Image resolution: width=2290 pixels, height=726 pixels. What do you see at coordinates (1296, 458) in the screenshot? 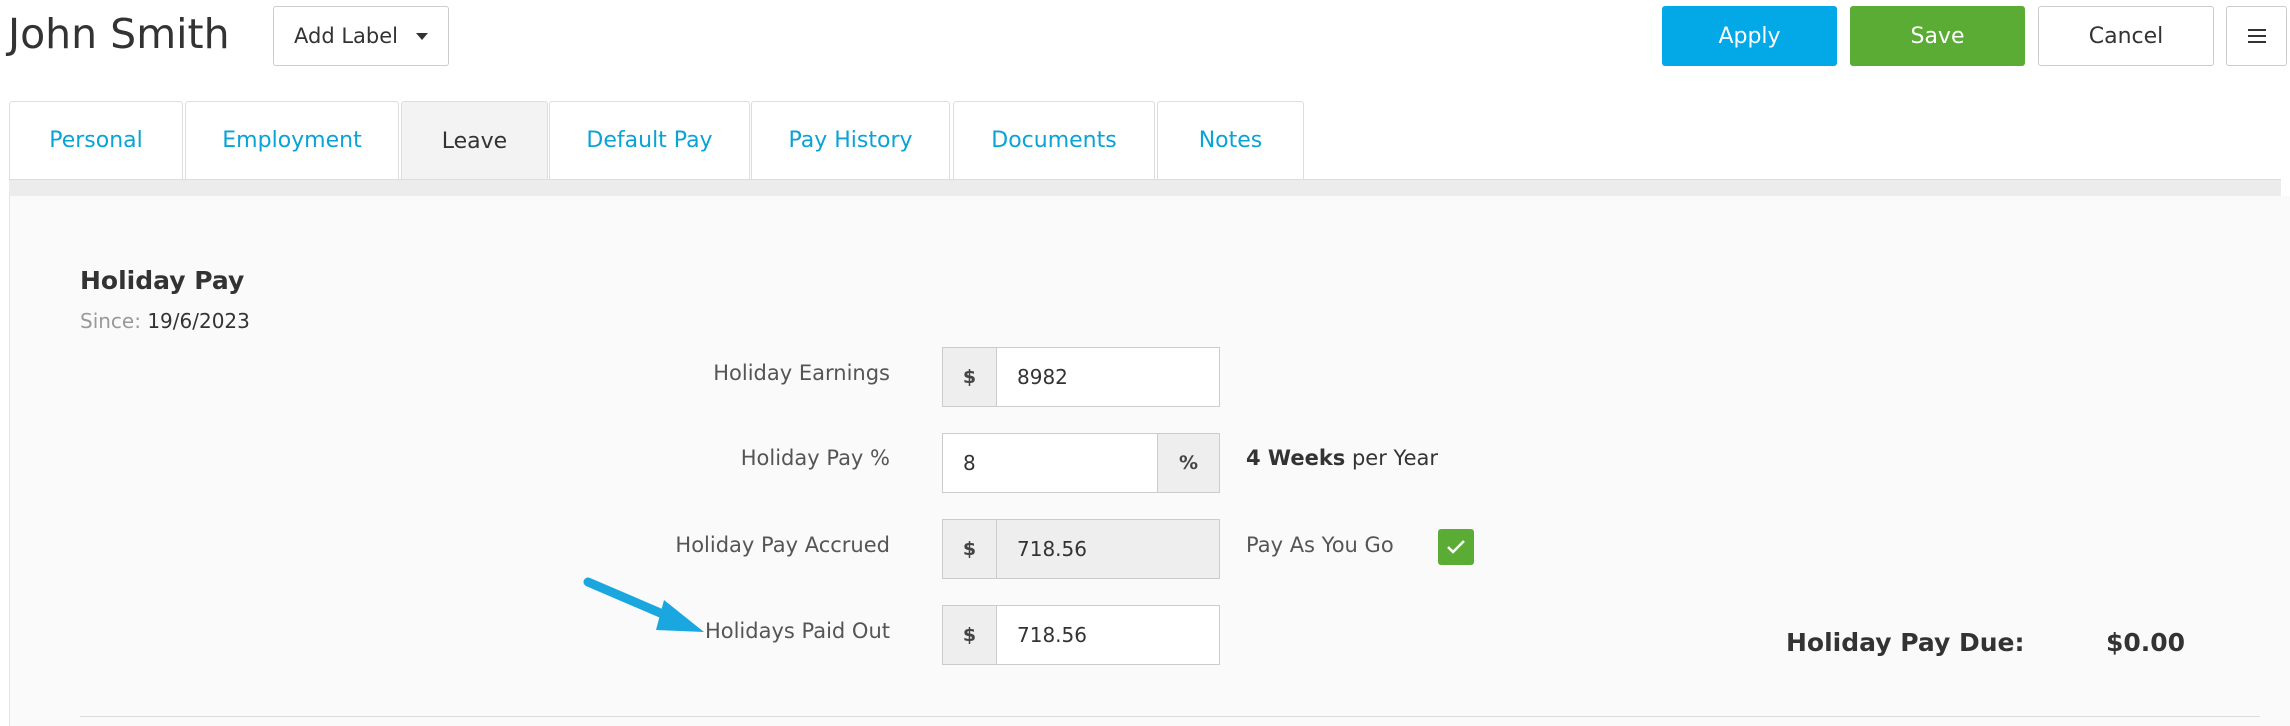
I see `weeks-count: 4 Weeks` at bounding box center [1296, 458].